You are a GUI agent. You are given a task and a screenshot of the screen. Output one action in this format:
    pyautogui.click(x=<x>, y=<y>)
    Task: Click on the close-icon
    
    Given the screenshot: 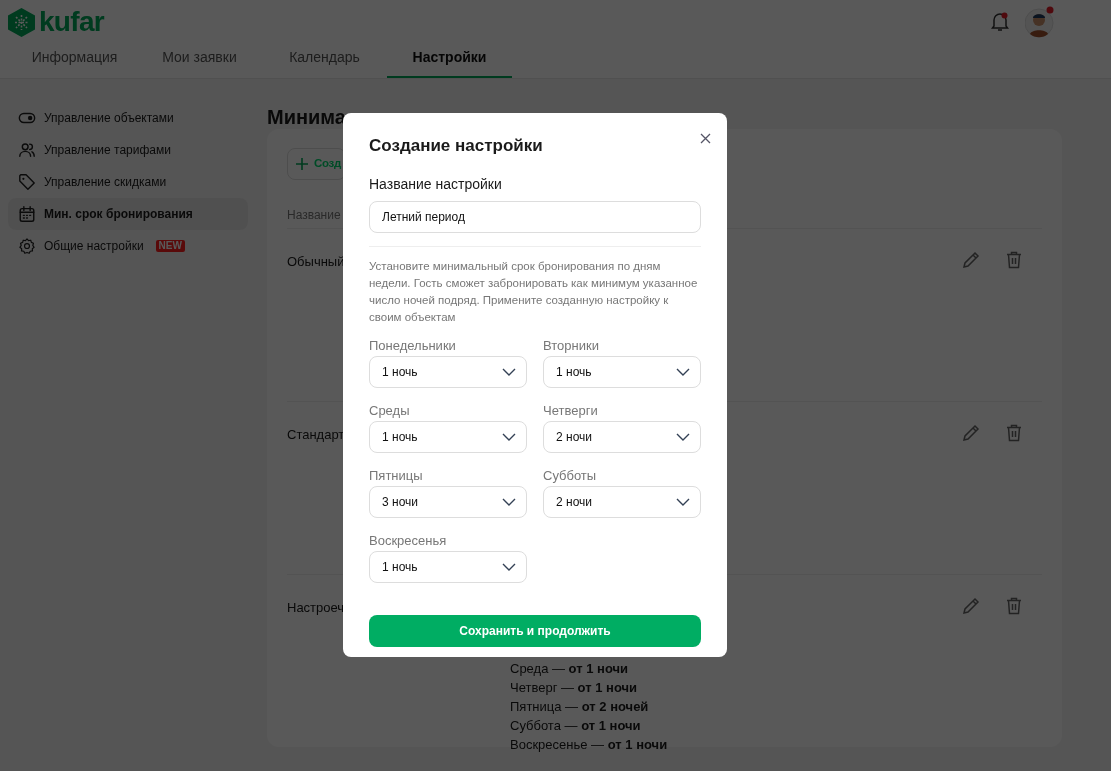 What is the action you would take?
    pyautogui.click(x=705, y=138)
    